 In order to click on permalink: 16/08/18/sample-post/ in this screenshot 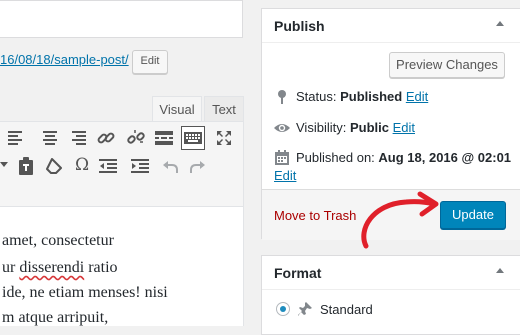, I will do `click(64, 59)`.